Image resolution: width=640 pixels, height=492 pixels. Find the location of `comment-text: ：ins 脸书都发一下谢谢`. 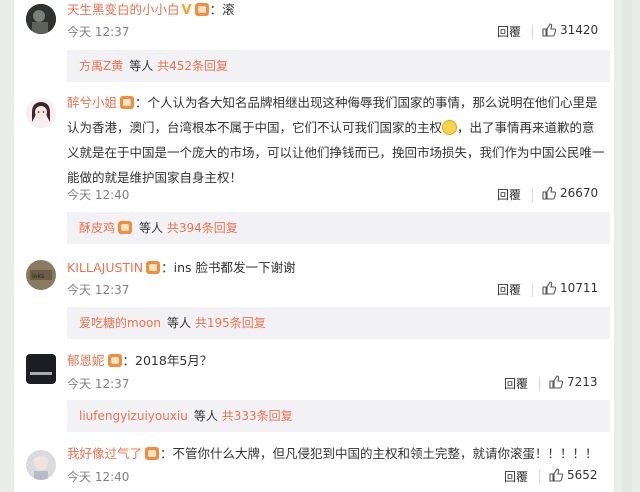

comment-text: ：ins 脸书都发一下谢谢 is located at coordinates (228, 267).